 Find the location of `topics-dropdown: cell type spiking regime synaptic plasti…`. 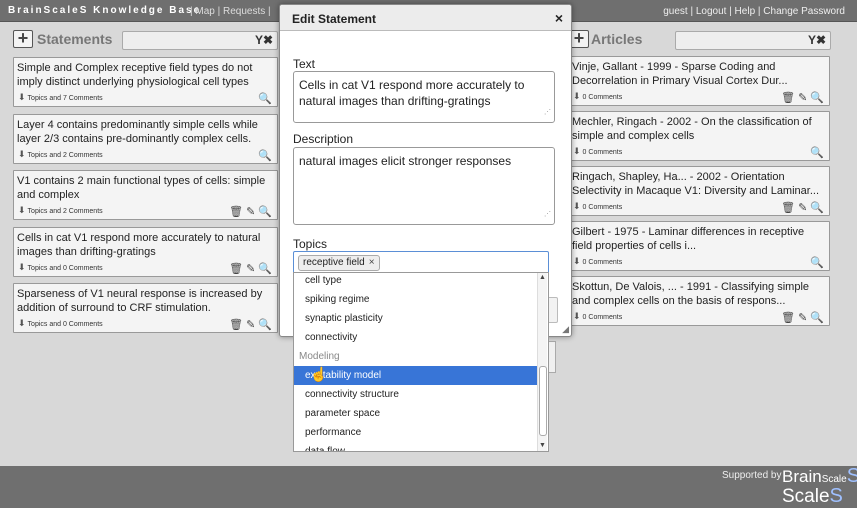

topics-dropdown: cell type spiking regime synaptic plasti… is located at coordinates (421, 362).